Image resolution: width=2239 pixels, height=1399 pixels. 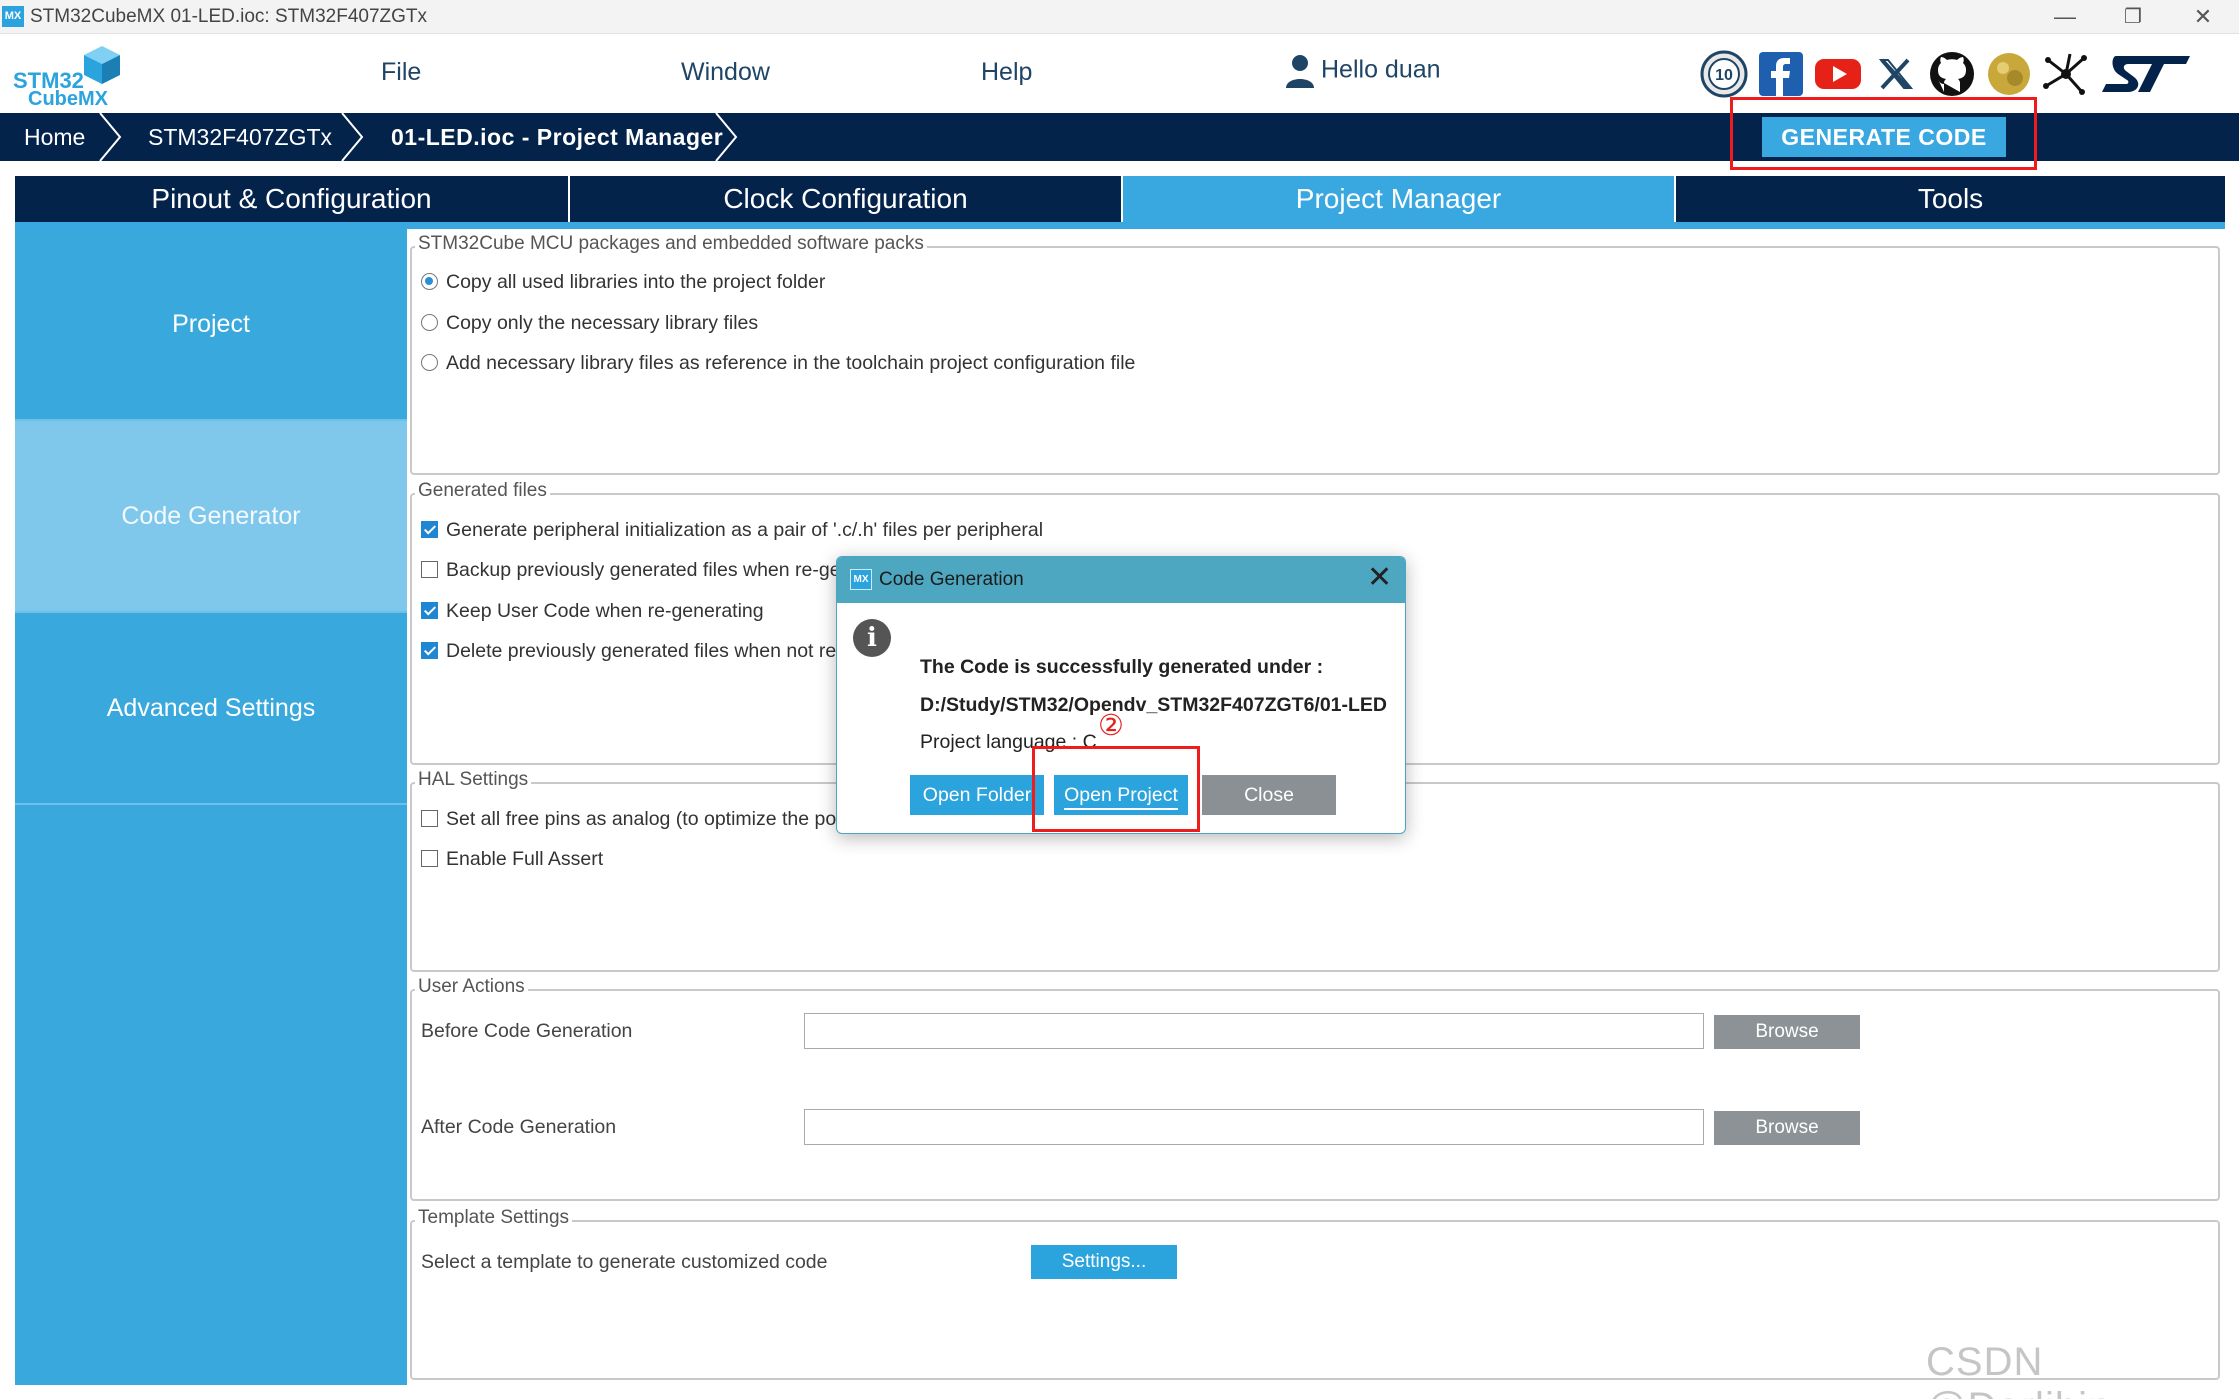 I want to click on menu-file: File, so click(x=401, y=72).